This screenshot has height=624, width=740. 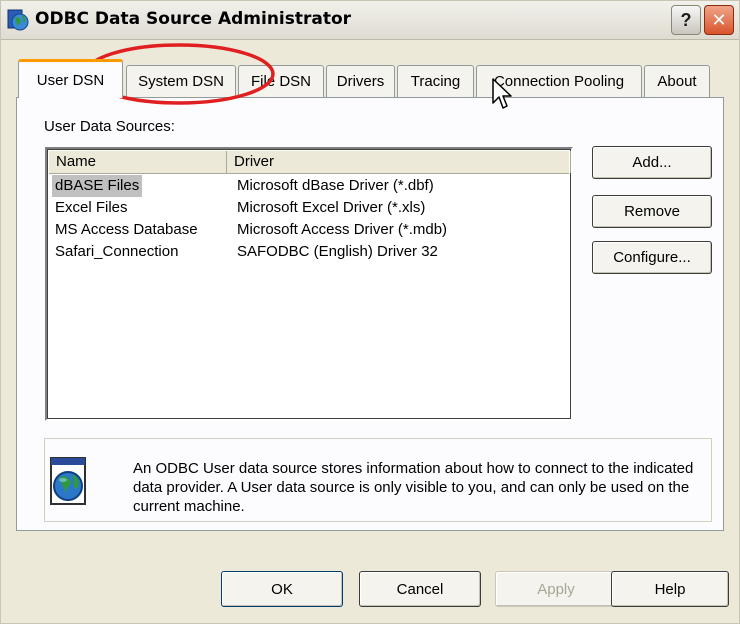 I want to click on help-button: Help, so click(x=670, y=589).